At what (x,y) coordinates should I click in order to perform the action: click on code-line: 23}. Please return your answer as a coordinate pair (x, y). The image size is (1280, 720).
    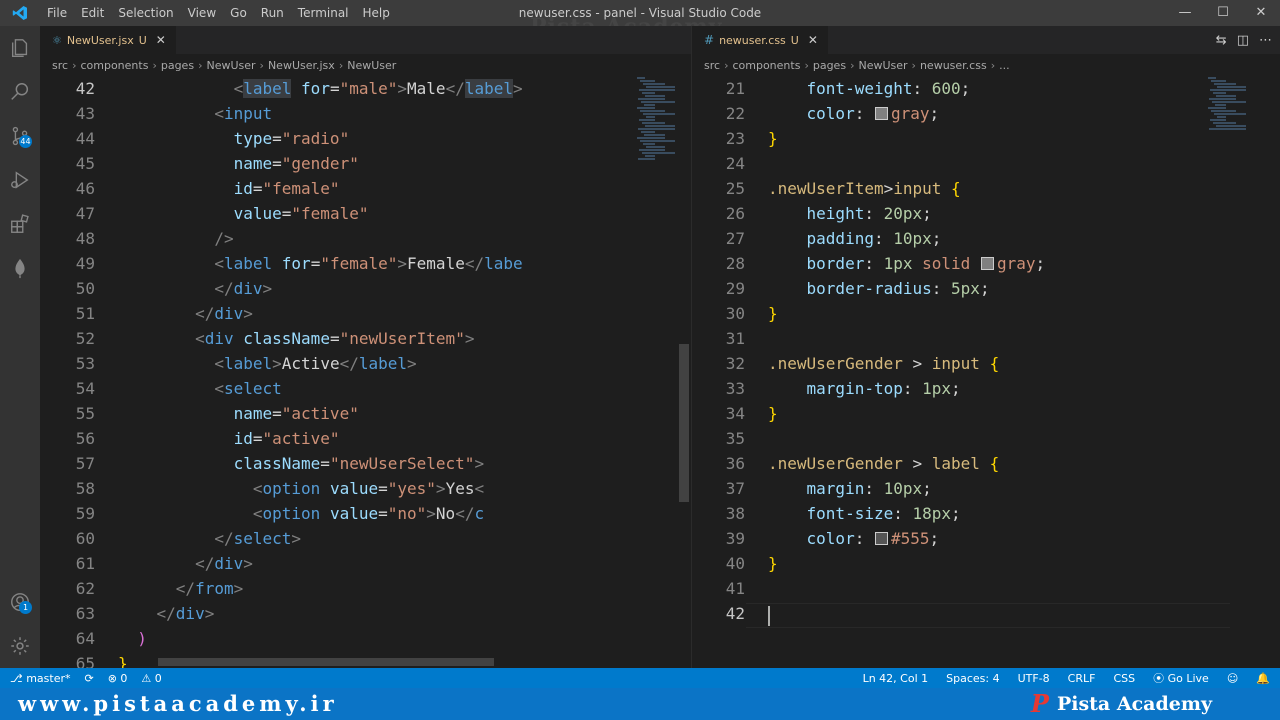
    Looking at the image, I should click on (986, 138).